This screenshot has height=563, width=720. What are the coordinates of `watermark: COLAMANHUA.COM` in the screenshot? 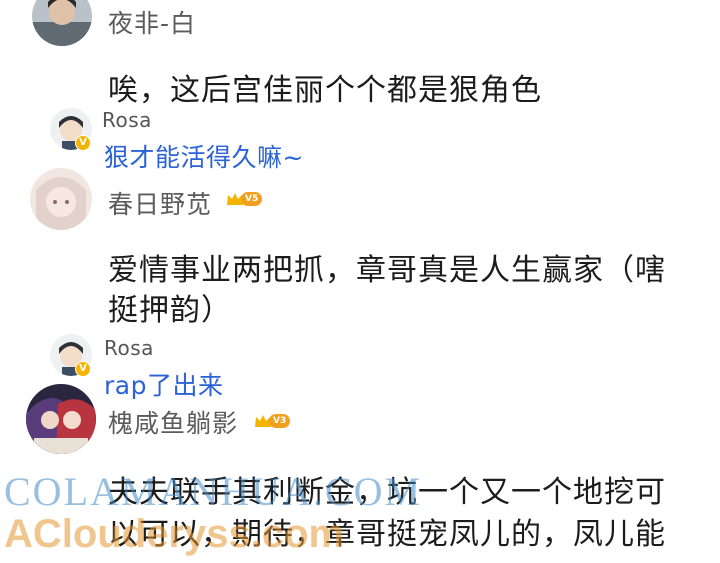 It's located at (213, 491).